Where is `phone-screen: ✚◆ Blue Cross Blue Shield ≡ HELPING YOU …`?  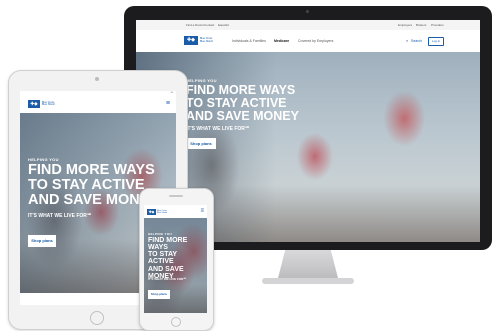
phone-screen: ✚◆ Blue Cross Blue Shield ≡ HELPING YOU … is located at coordinates (175, 259).